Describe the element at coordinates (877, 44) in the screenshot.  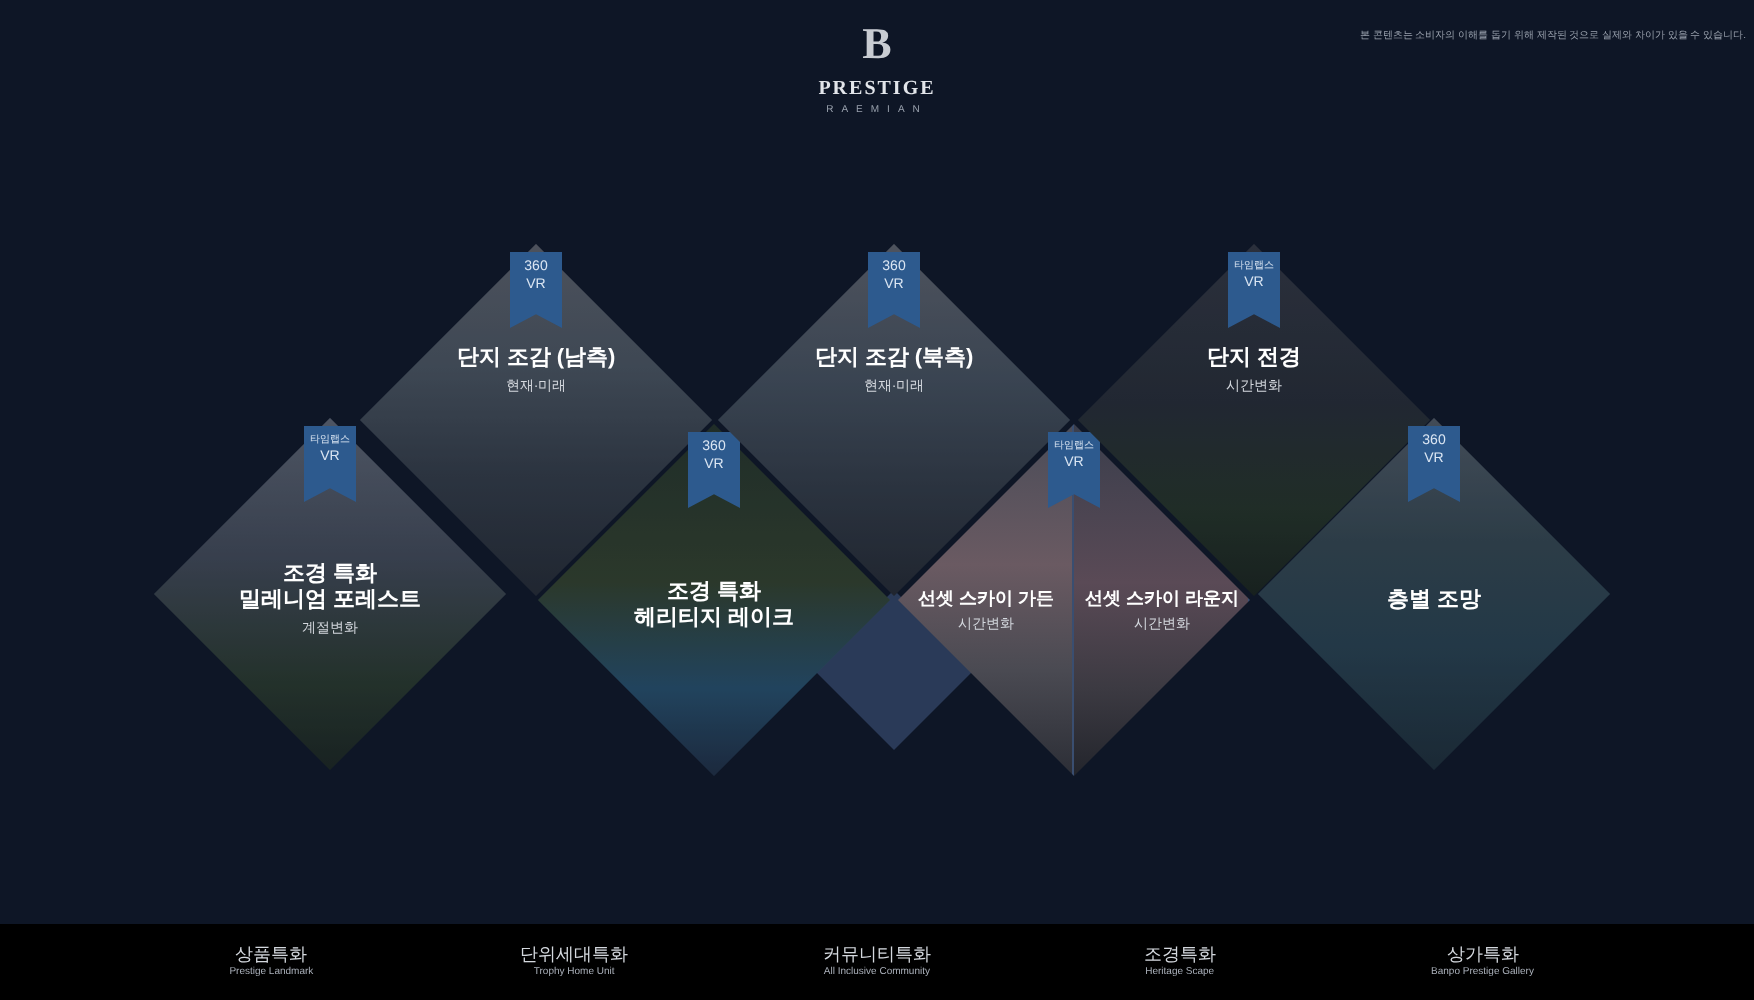
I see `logo-mark: B` at that location.